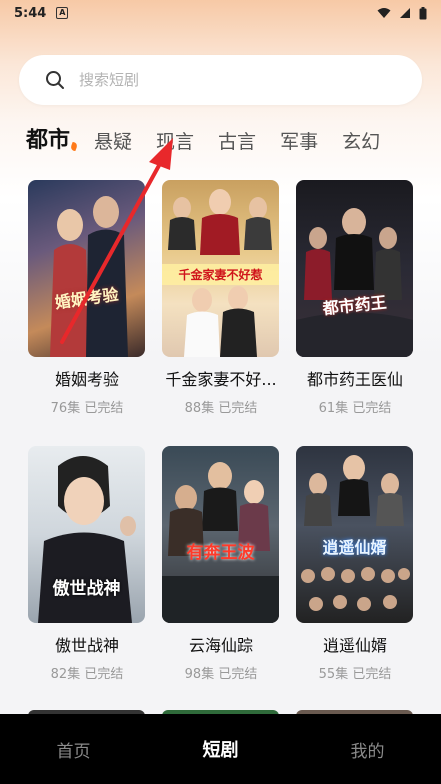  Describe the element at coordinates (220, 645) in the screenshot. I see `drama-title: 云海仙踪` at that location.